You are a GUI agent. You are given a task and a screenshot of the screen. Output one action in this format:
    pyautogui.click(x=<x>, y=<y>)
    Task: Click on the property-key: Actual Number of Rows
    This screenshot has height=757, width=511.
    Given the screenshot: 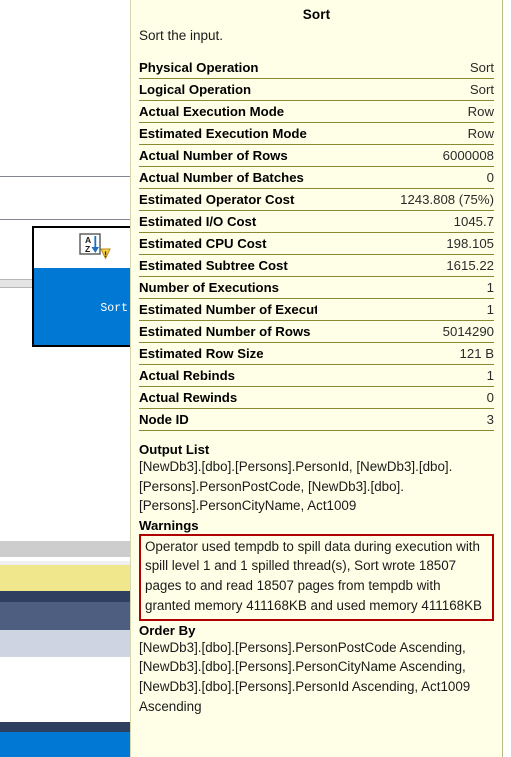 What is the action you would take?
    pyautogui.click(x=228, y=155)
    